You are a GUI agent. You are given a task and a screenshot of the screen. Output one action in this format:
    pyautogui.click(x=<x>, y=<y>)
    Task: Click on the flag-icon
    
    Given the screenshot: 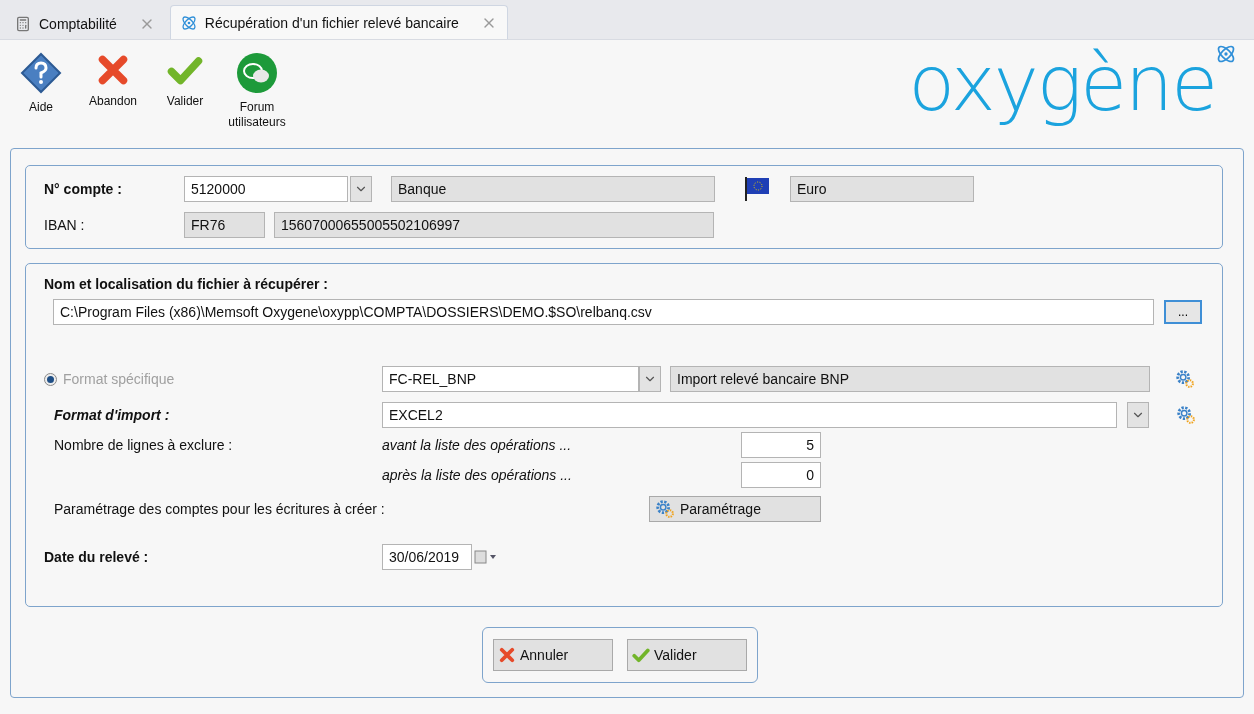 What is the action you would take?
    pyautogui.click(x=757, y=189)
    